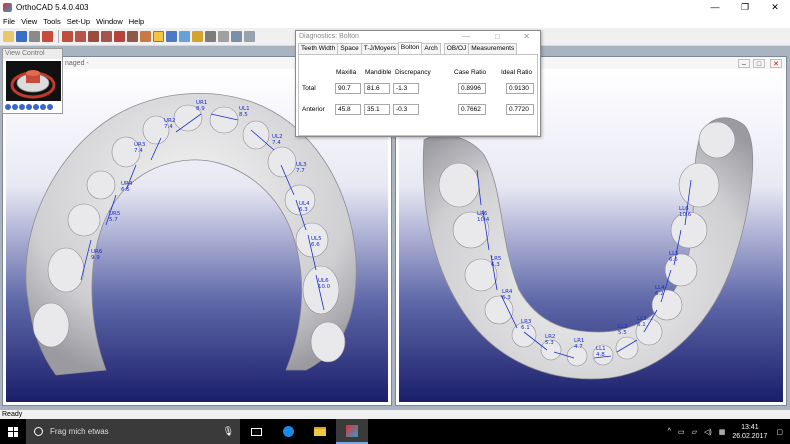 The height and width of the screenshot is (444, 790). Describe the element at coordinates (78, 21) in the screenshot. I see `menu-setup: Set-Up` at that location.